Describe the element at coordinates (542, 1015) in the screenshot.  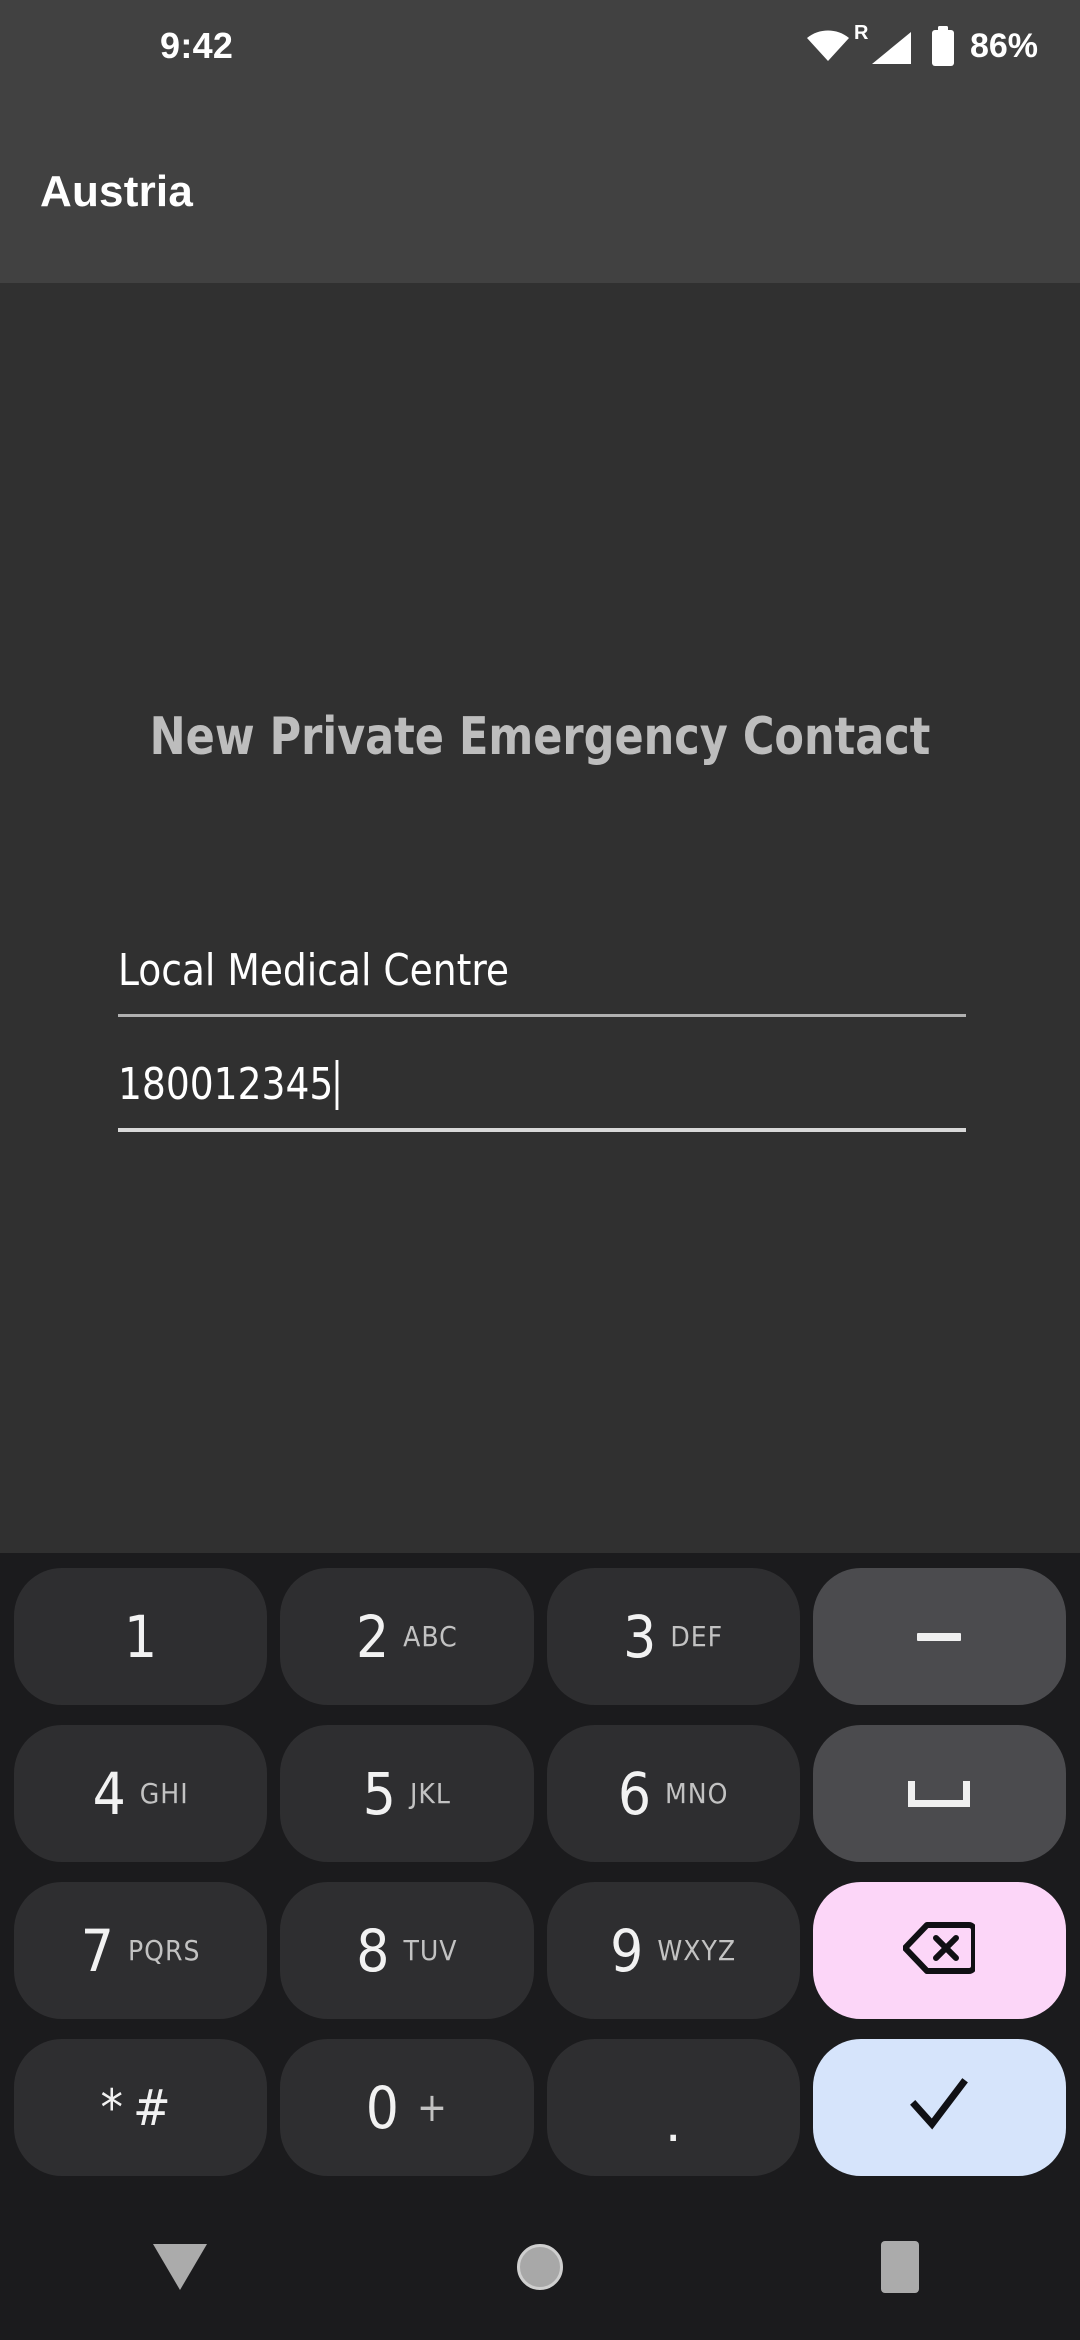
I see `contact-name-underline` at that location.